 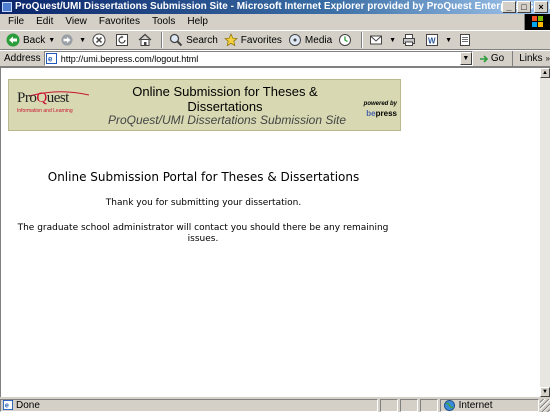 I want to click on address-label: Address, so click(x=22, y=58).